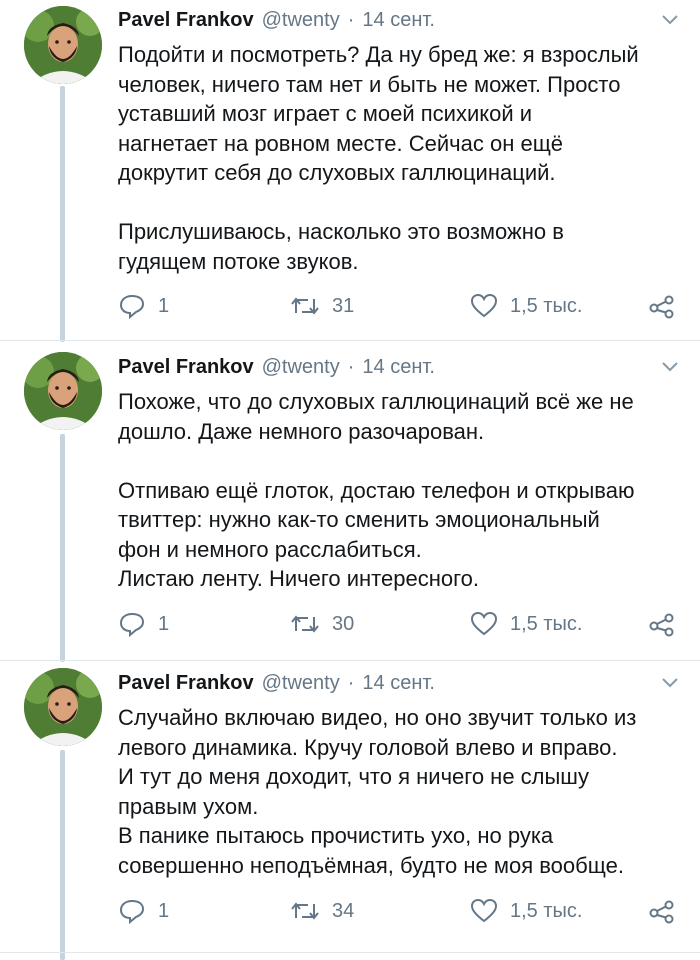 The image size is (700, 960). What do you see at coordinates (301, 431) in the screenshot?
I see `text-line: дошло. Даже немного разочарован.` at bounding box center [301, 431].